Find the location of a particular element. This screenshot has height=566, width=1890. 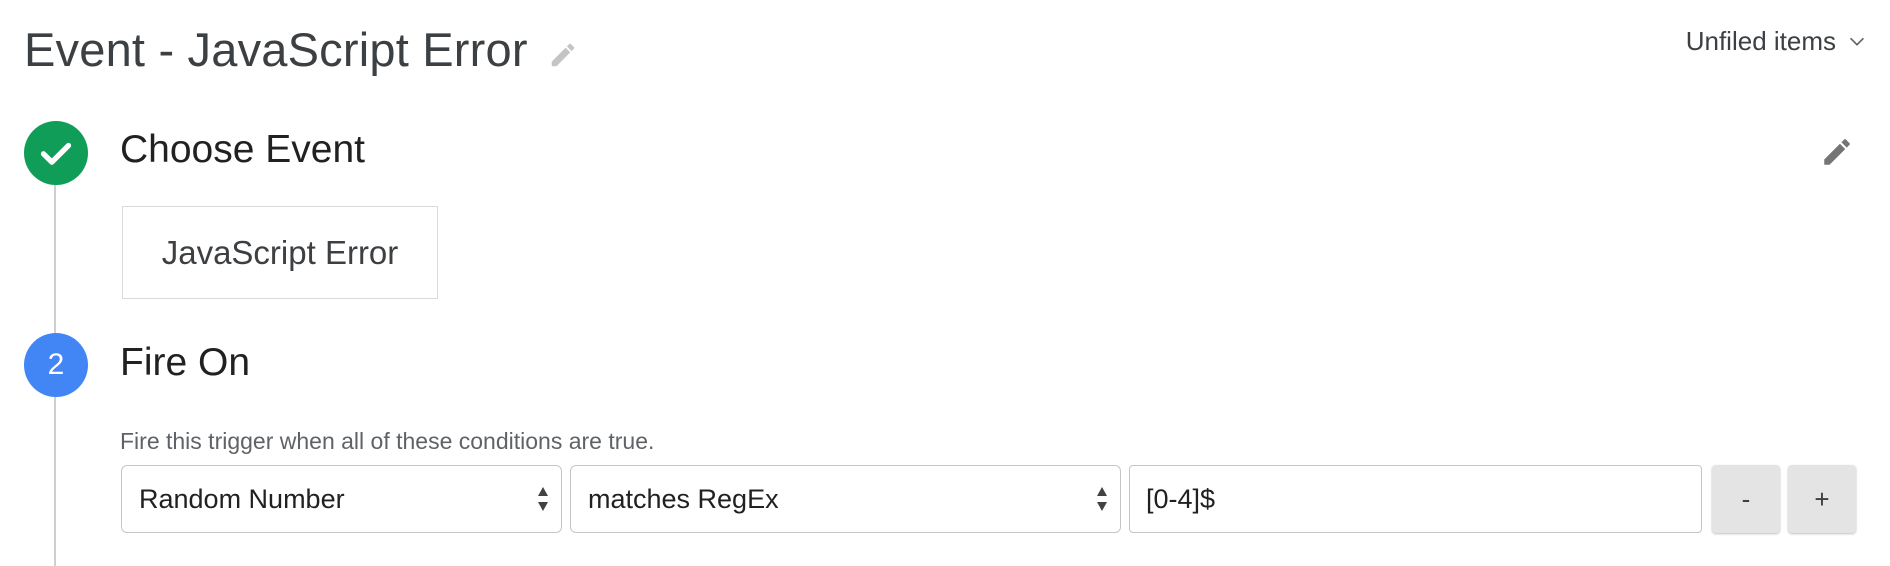

folder-label: Unfiled items is located at coordinates (1760, 41).